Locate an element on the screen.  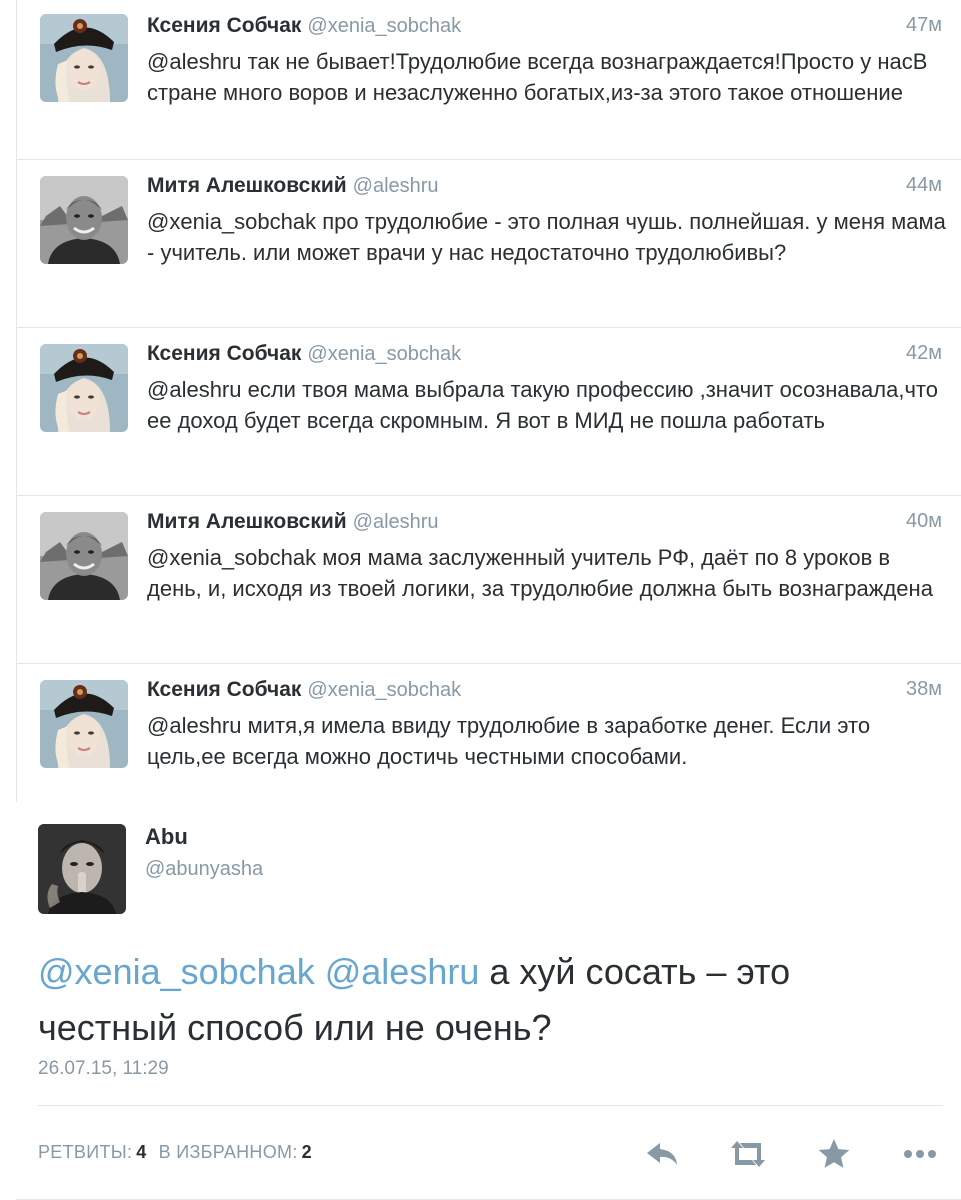
favorite-button is located at coordinates (834, 1154).